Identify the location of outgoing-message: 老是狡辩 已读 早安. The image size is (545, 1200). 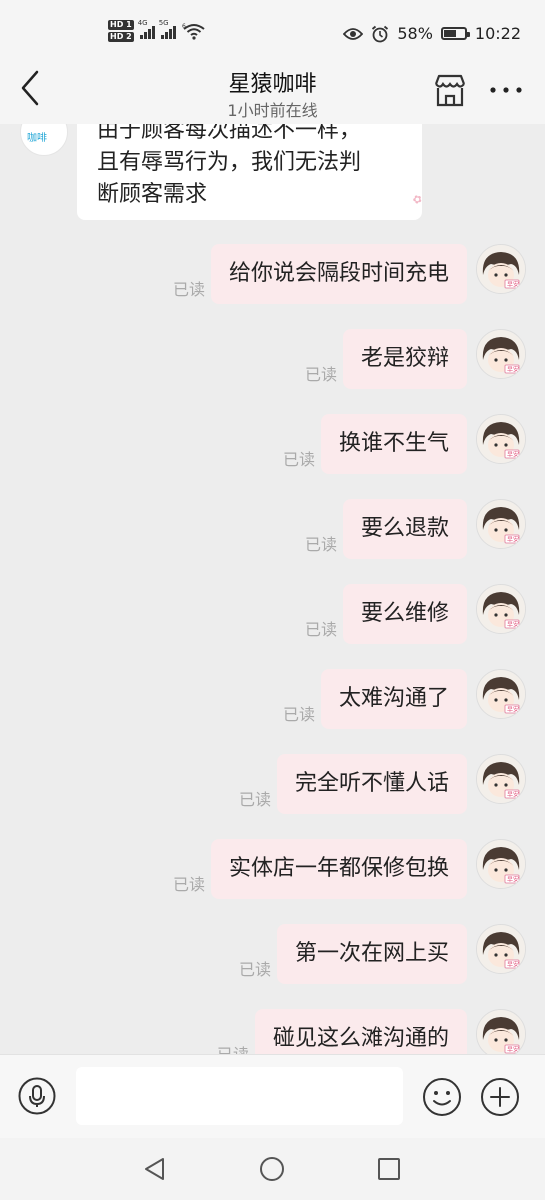
(272, 360).